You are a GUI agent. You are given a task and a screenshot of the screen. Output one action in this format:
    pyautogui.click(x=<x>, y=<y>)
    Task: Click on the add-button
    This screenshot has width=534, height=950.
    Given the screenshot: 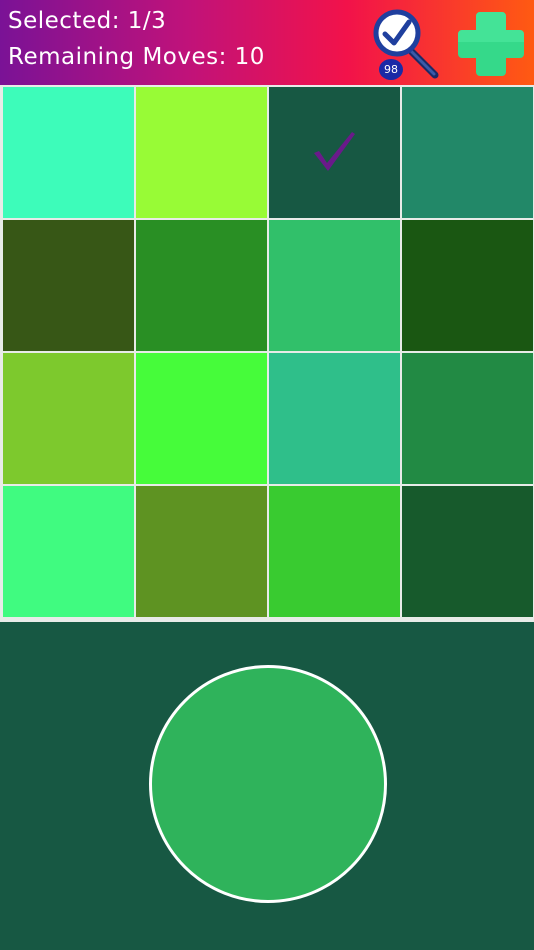 What is the action you would take?
    pyautogui.click(x=491, y=43)
    